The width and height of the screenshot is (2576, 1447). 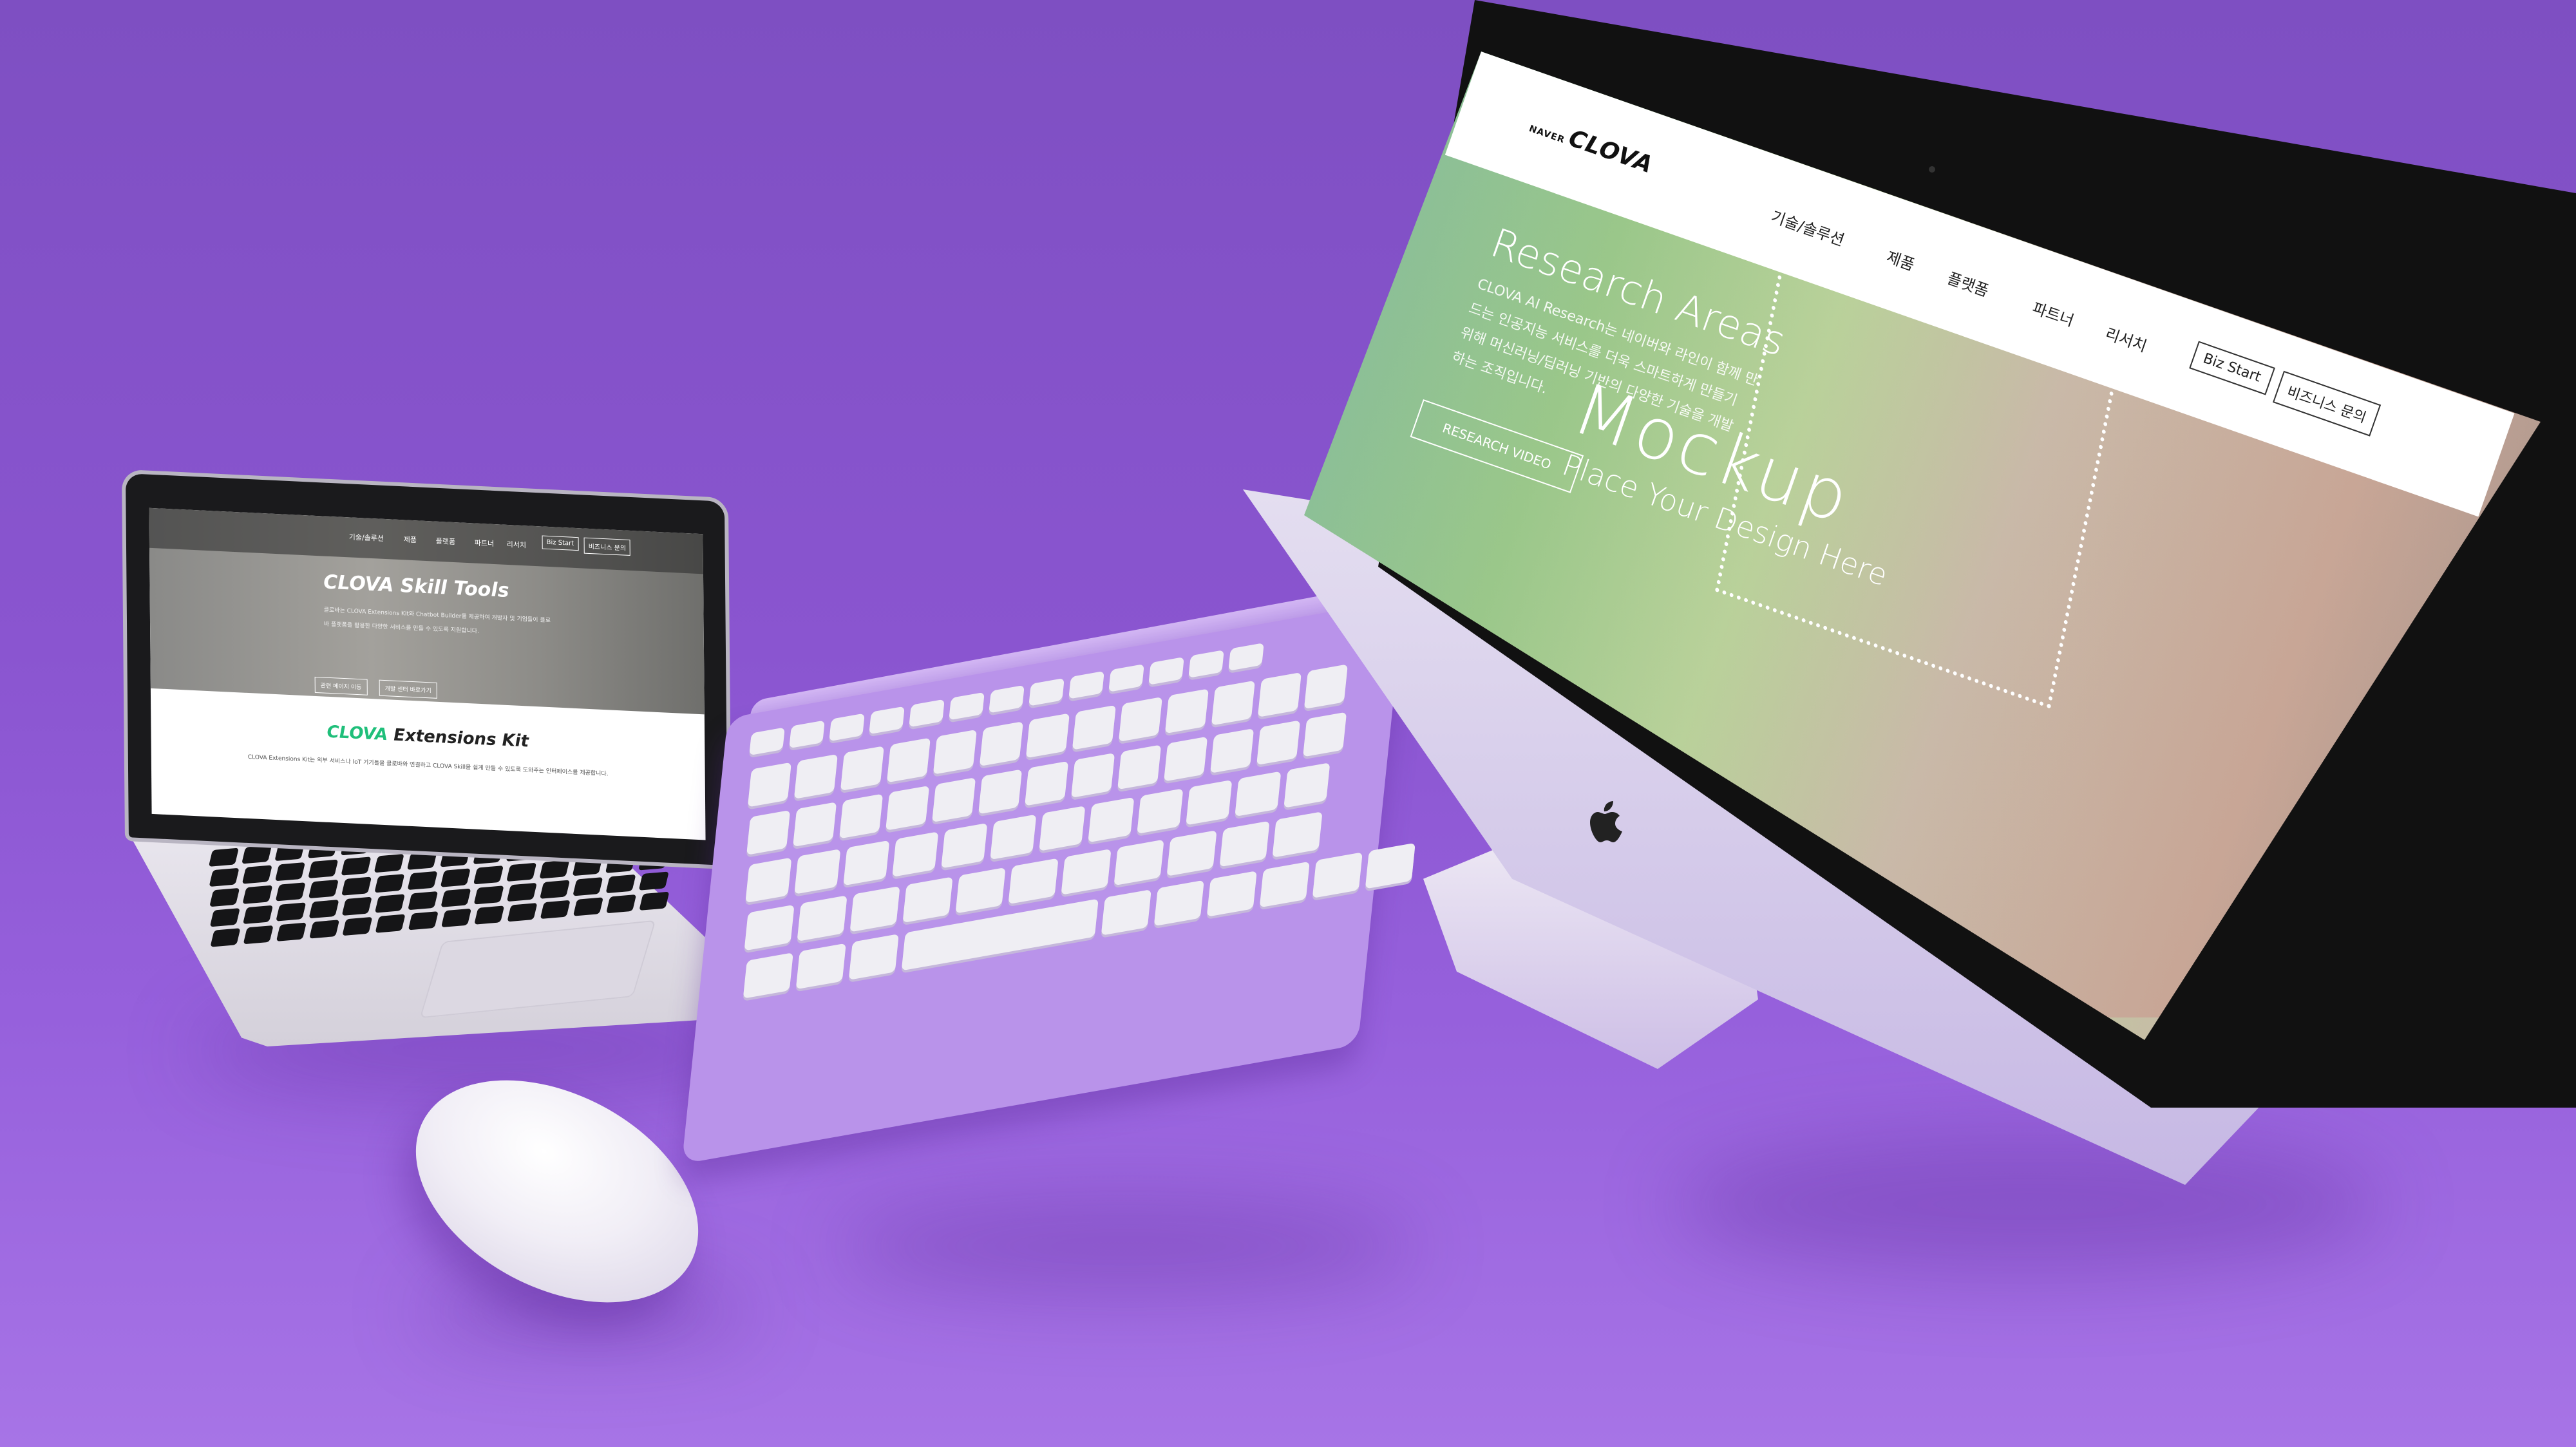 What do you see at coordinates (1808, 227) in the screenshot?
I see `imac-nav-item: 기술/솔루션` at bounding box center [1808, 227].